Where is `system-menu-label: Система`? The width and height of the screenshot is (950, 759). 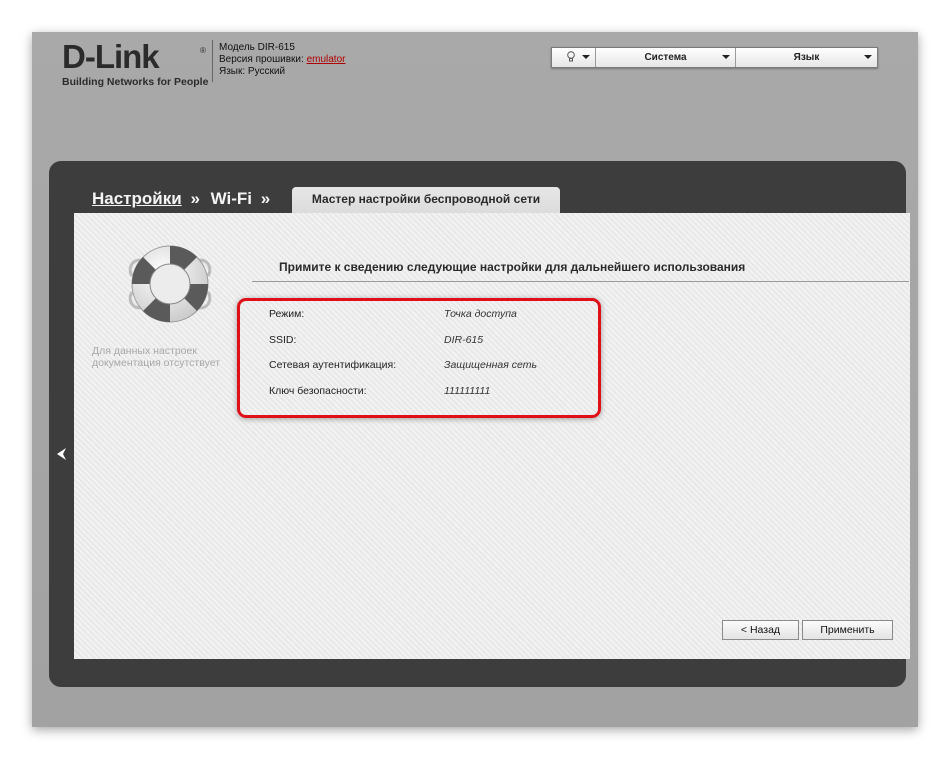 system-menu-label: Система is located at coordinates (665, 57).